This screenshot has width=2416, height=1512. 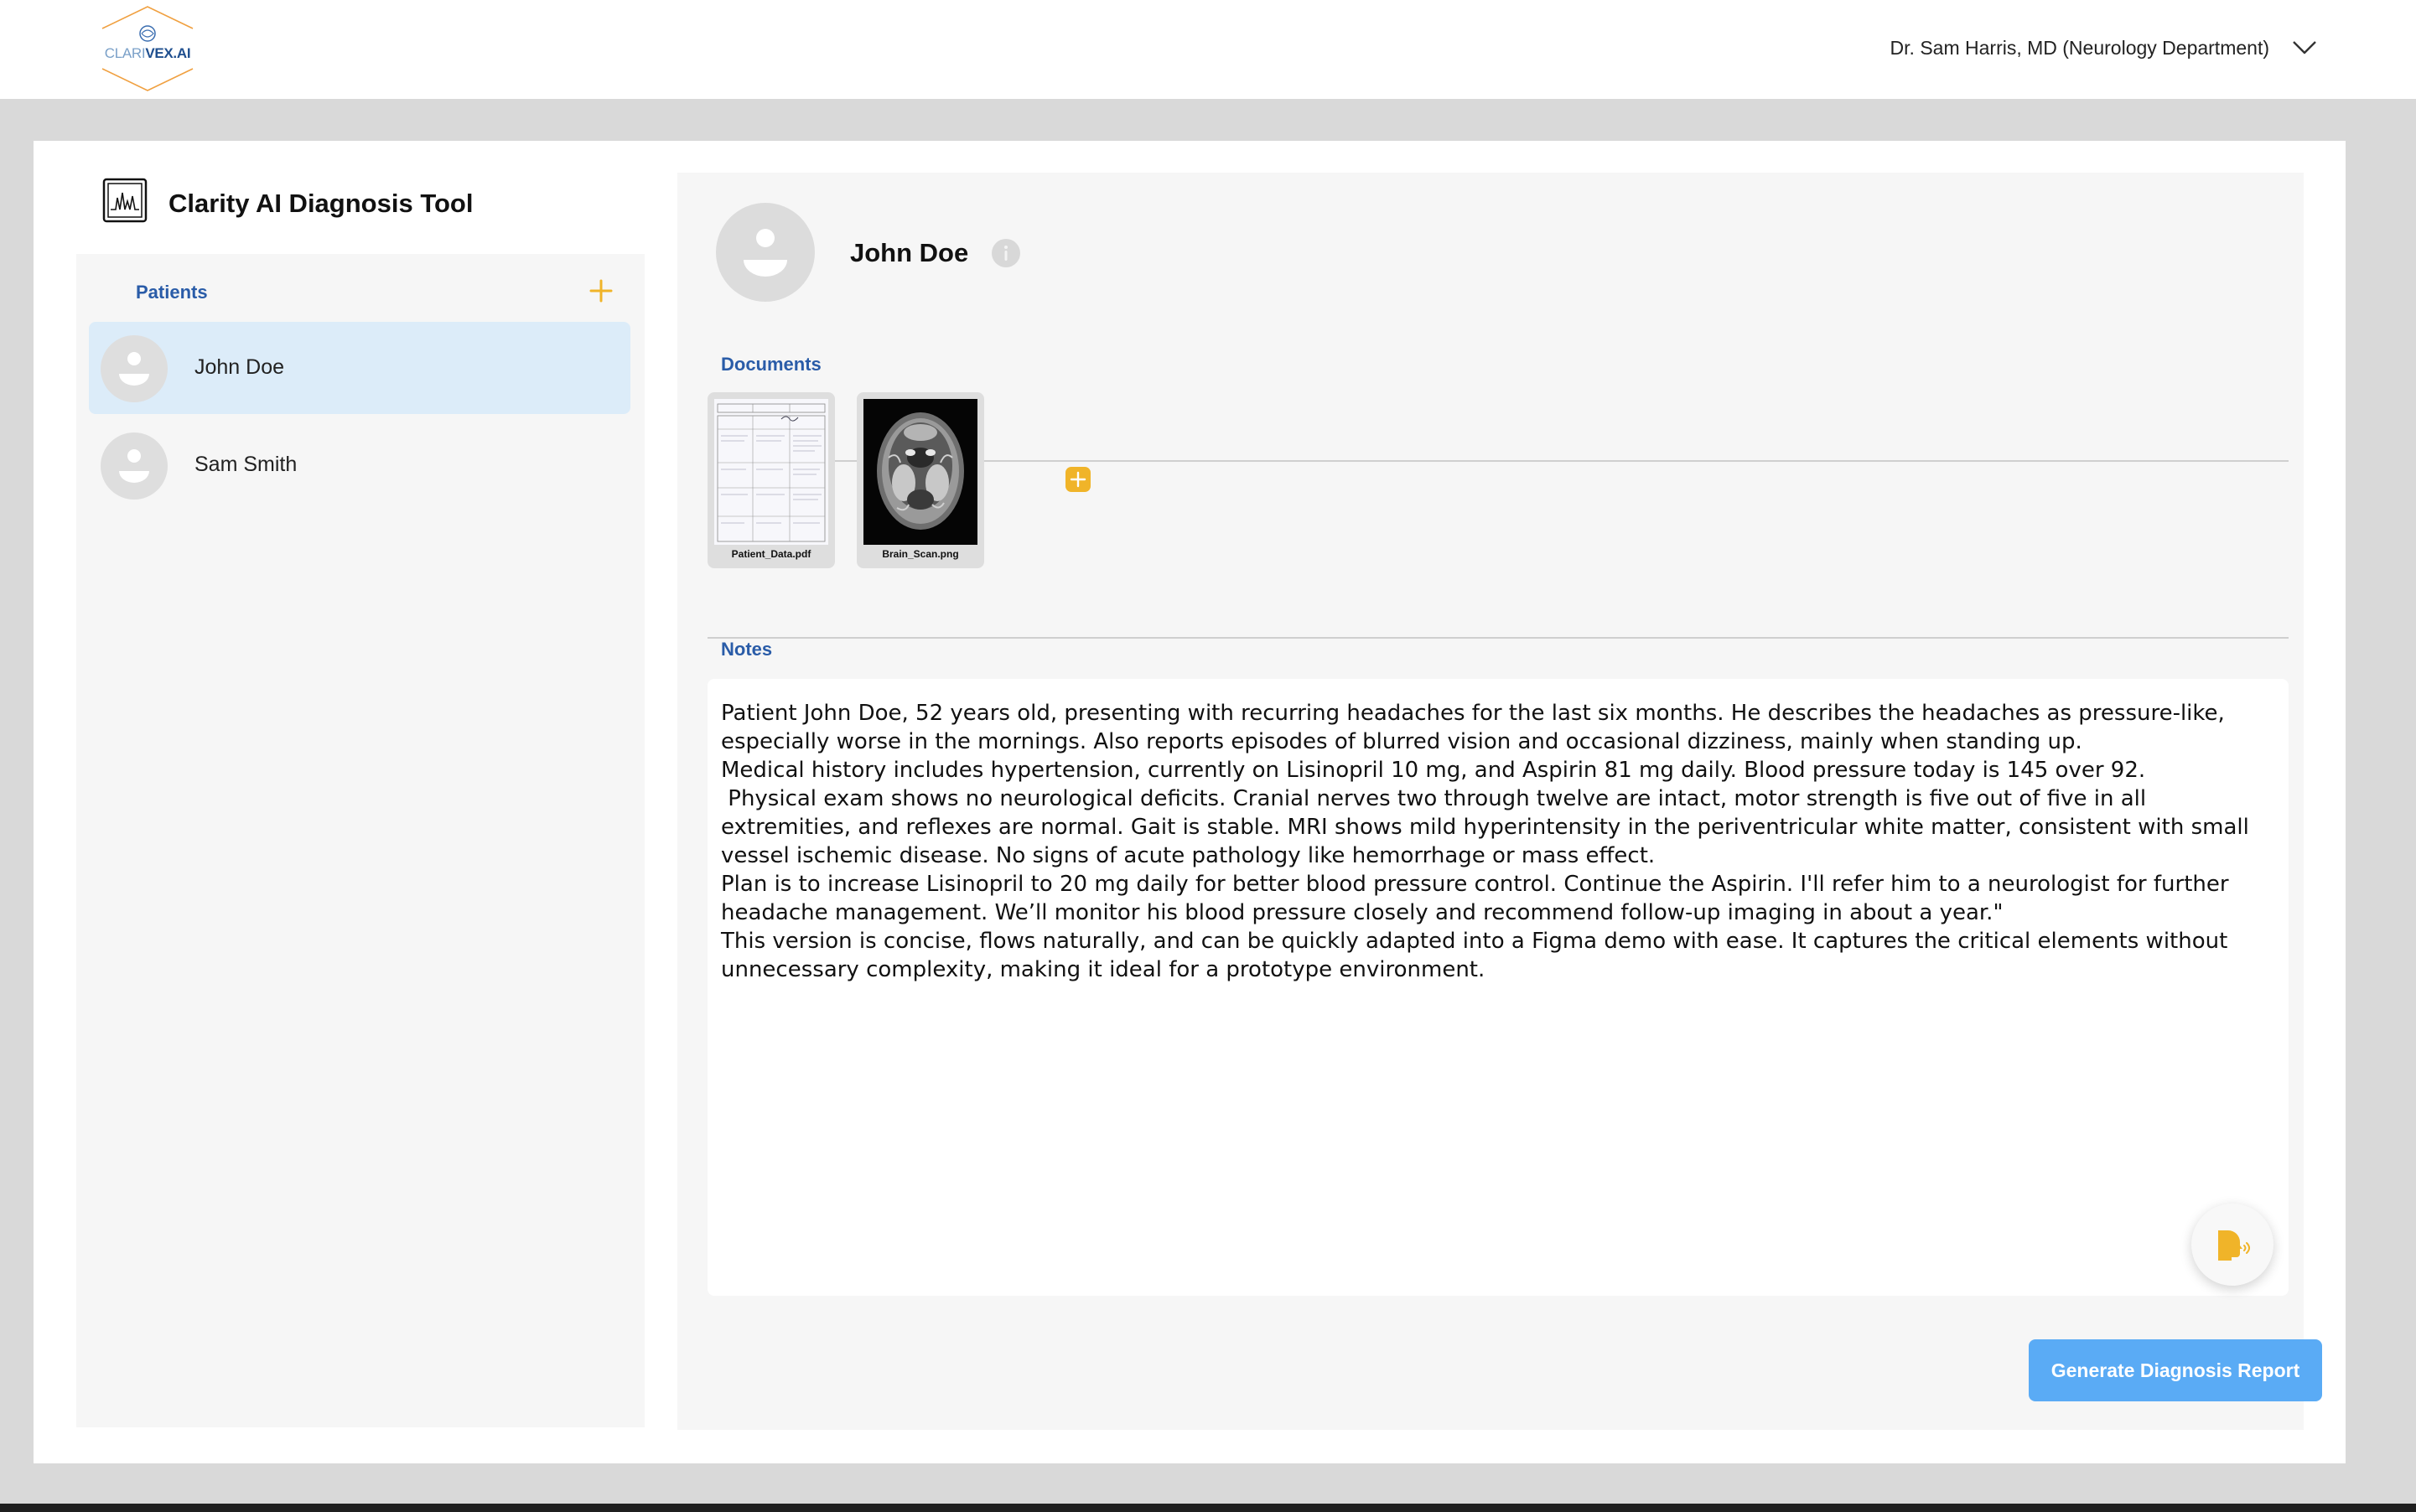 What do you see at coordinates (125, 200) in the screenshot?
I see `waveform-monitor-icon` at bounding box center [125, 200].